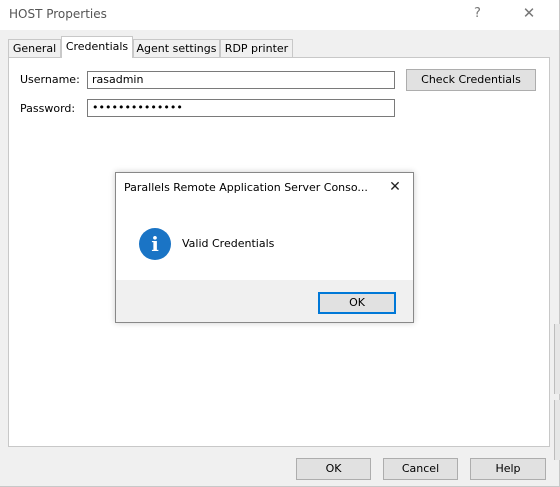  I want to click on help-title-button: ?, so click(477, 13).